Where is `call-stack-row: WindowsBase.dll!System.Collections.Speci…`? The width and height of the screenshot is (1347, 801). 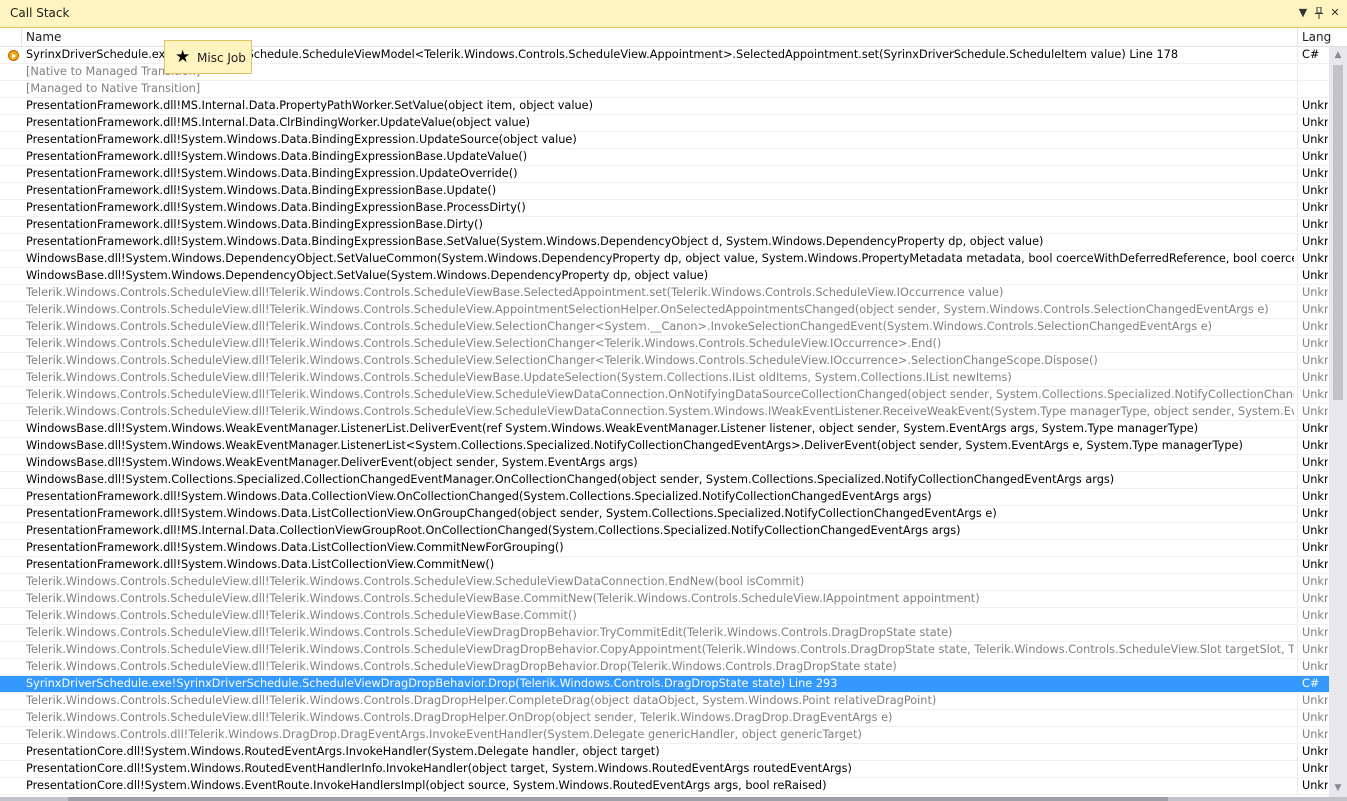 call-stack-row: WindowsBase.dll!System.Collections.Speci… is located at coordinates (664, 480).